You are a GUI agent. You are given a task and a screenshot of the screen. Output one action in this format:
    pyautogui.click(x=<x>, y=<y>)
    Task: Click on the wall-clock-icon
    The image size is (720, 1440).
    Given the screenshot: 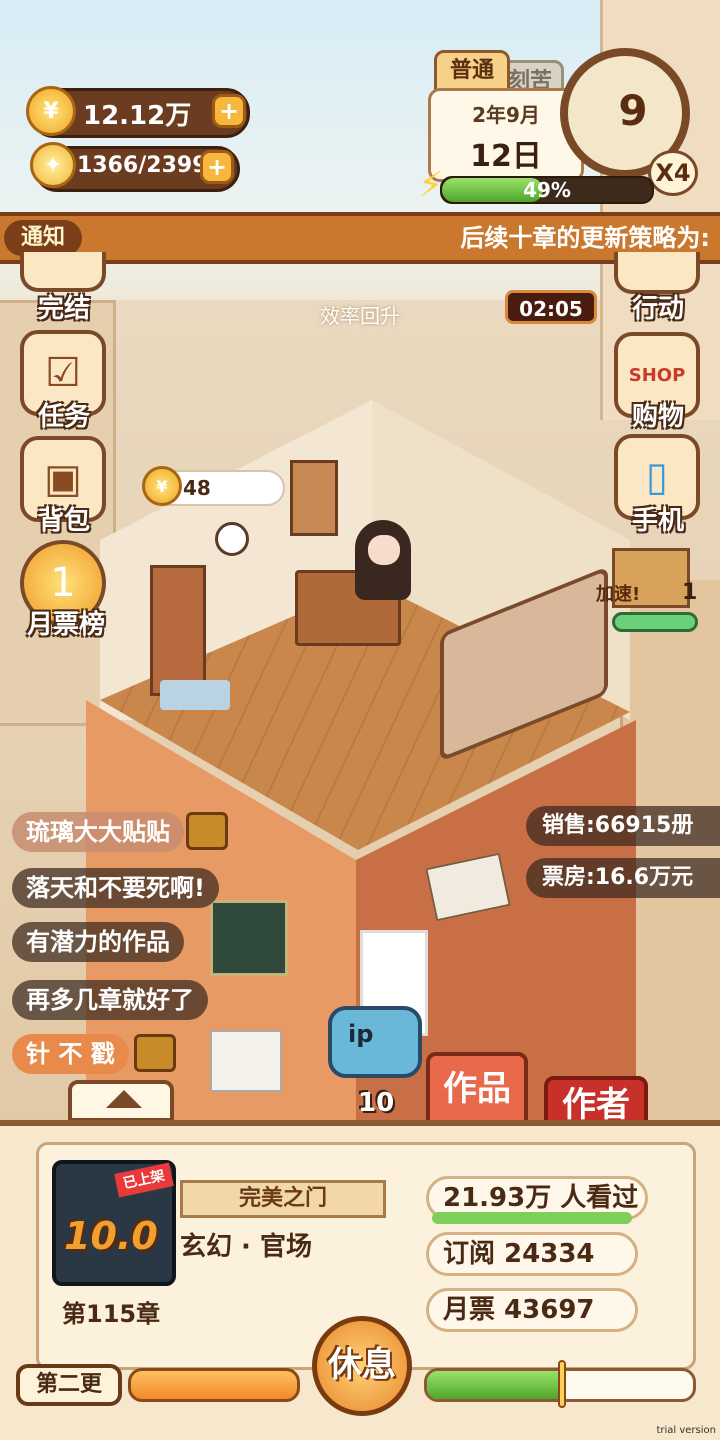 What is the action you would take?
    pyautogui.click(x=232, y=539)
    